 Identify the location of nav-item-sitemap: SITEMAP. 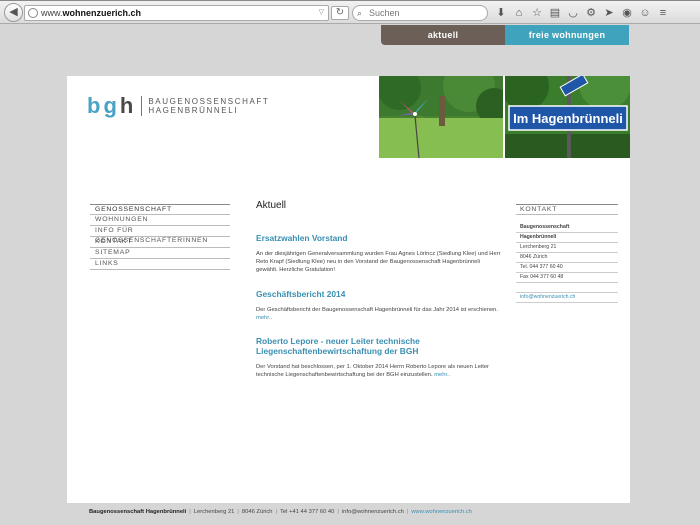
(160, 253).